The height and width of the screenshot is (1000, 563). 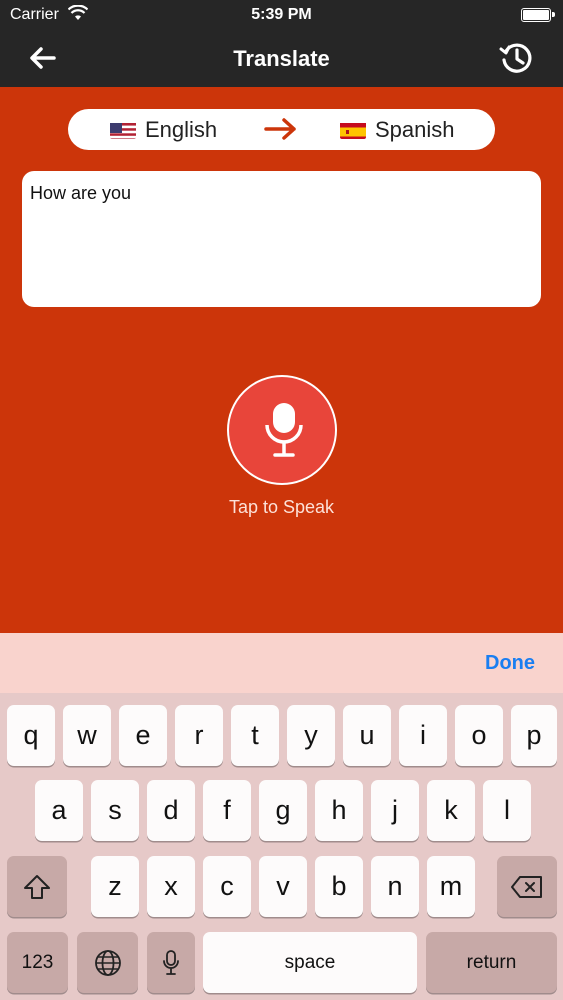 What do you see at coordinates (199, 735) in the screenshot?
I see `key-r: r` at bounding box center [199, 735].